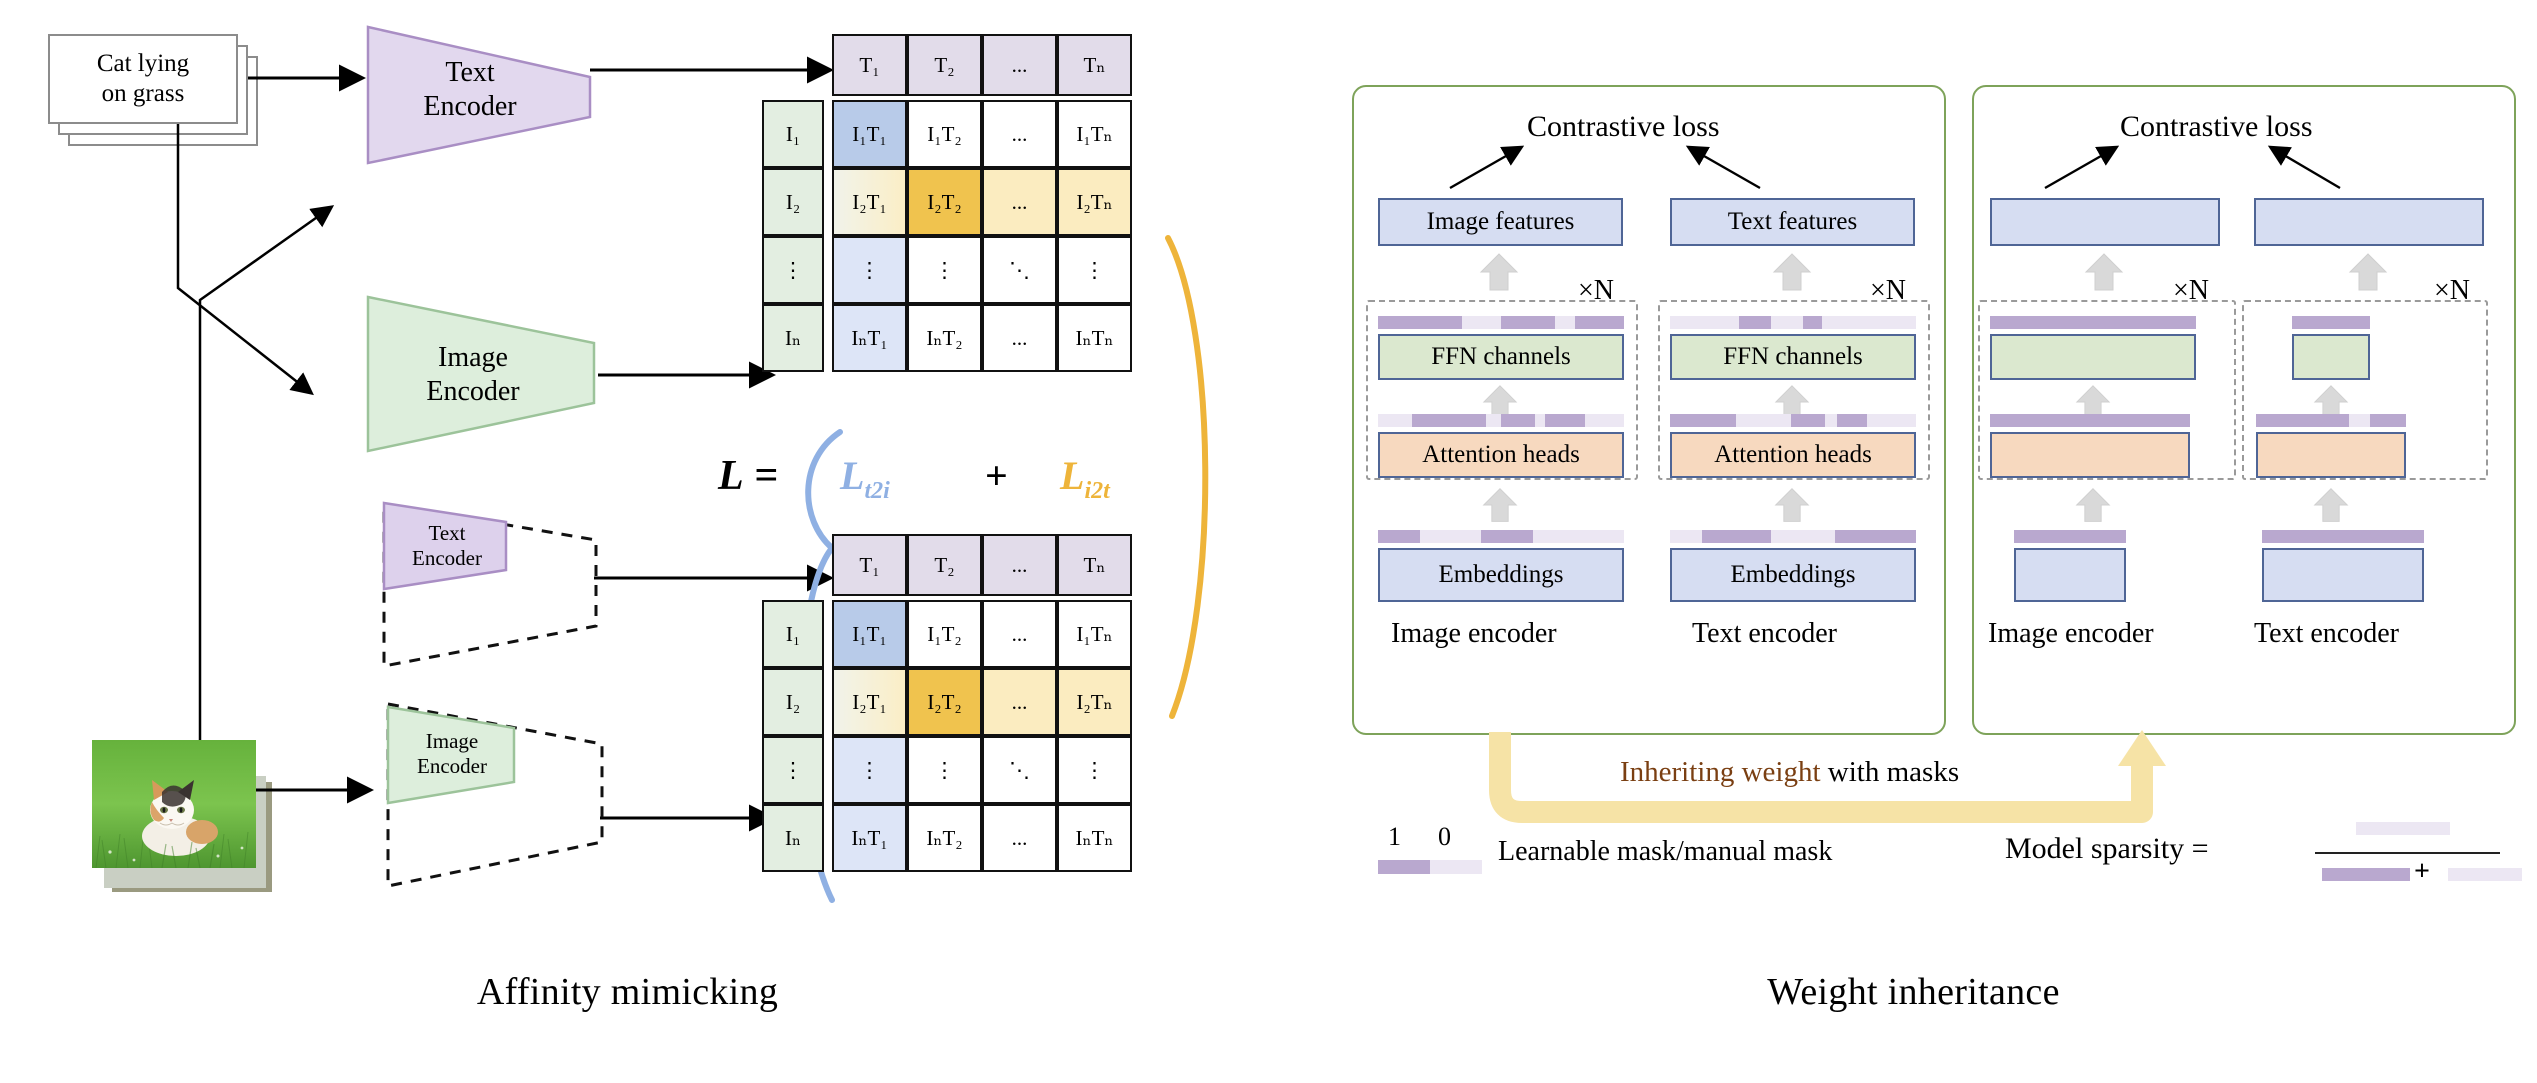  What do you see at coordinates (2343, 575) in the screenshot?
I see `student-text-embeddings-box` at bounding box center [2343, 575].